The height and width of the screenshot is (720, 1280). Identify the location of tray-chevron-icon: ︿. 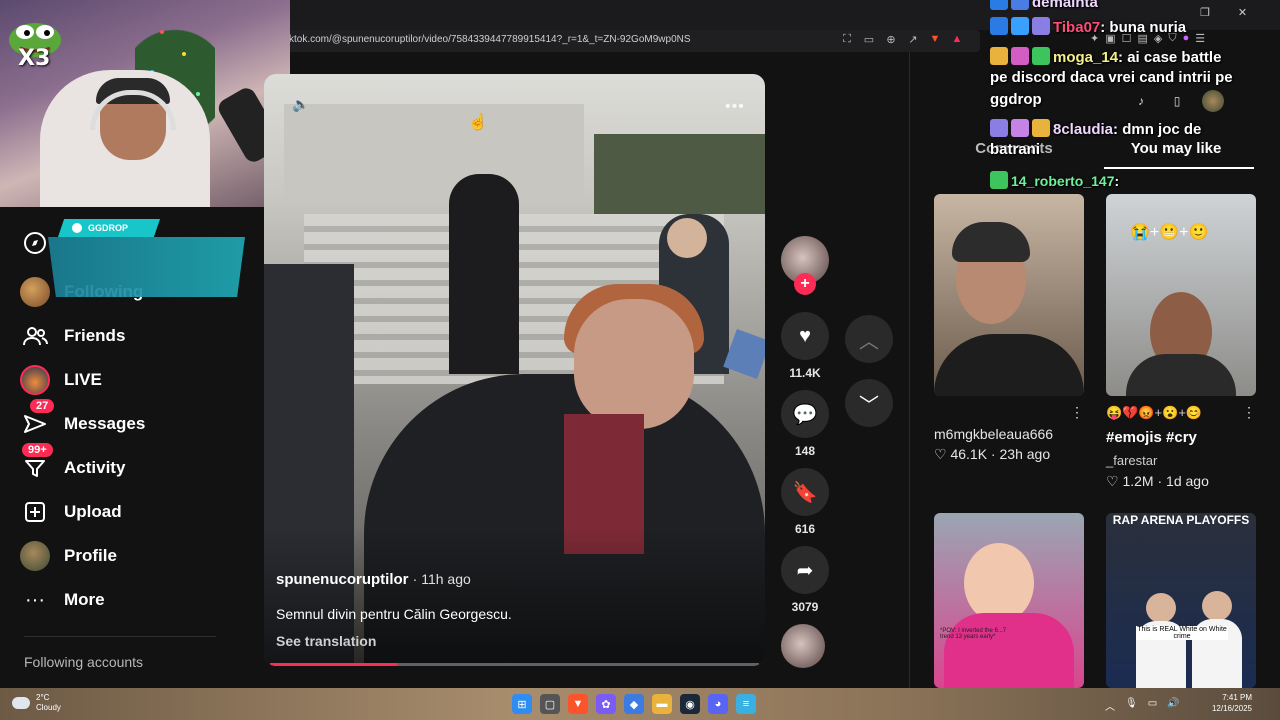
(1110, 705).